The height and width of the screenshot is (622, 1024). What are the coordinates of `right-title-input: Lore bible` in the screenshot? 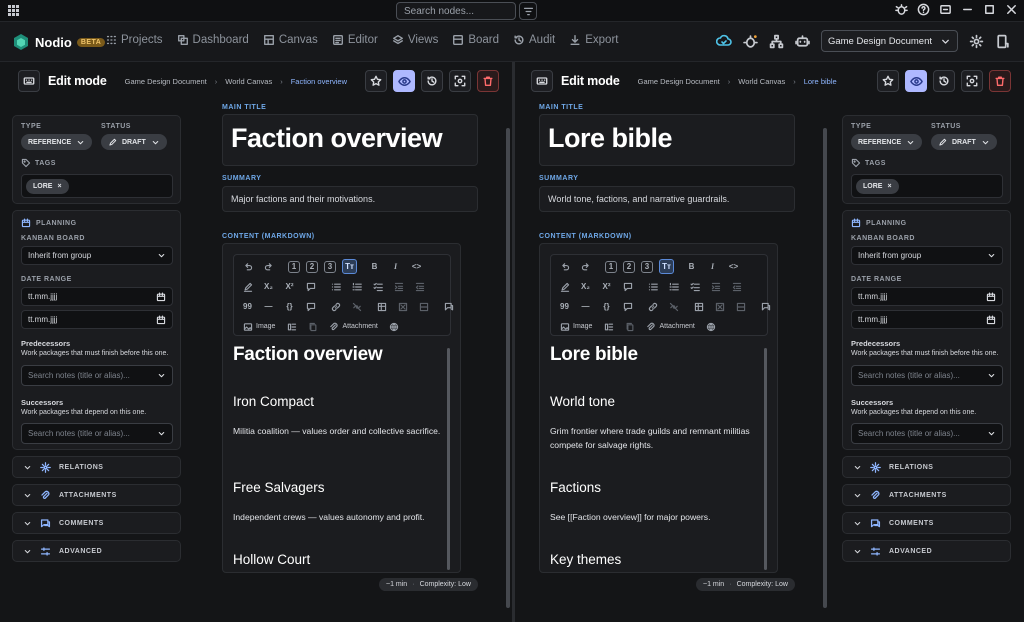 It's located at (667, 140).